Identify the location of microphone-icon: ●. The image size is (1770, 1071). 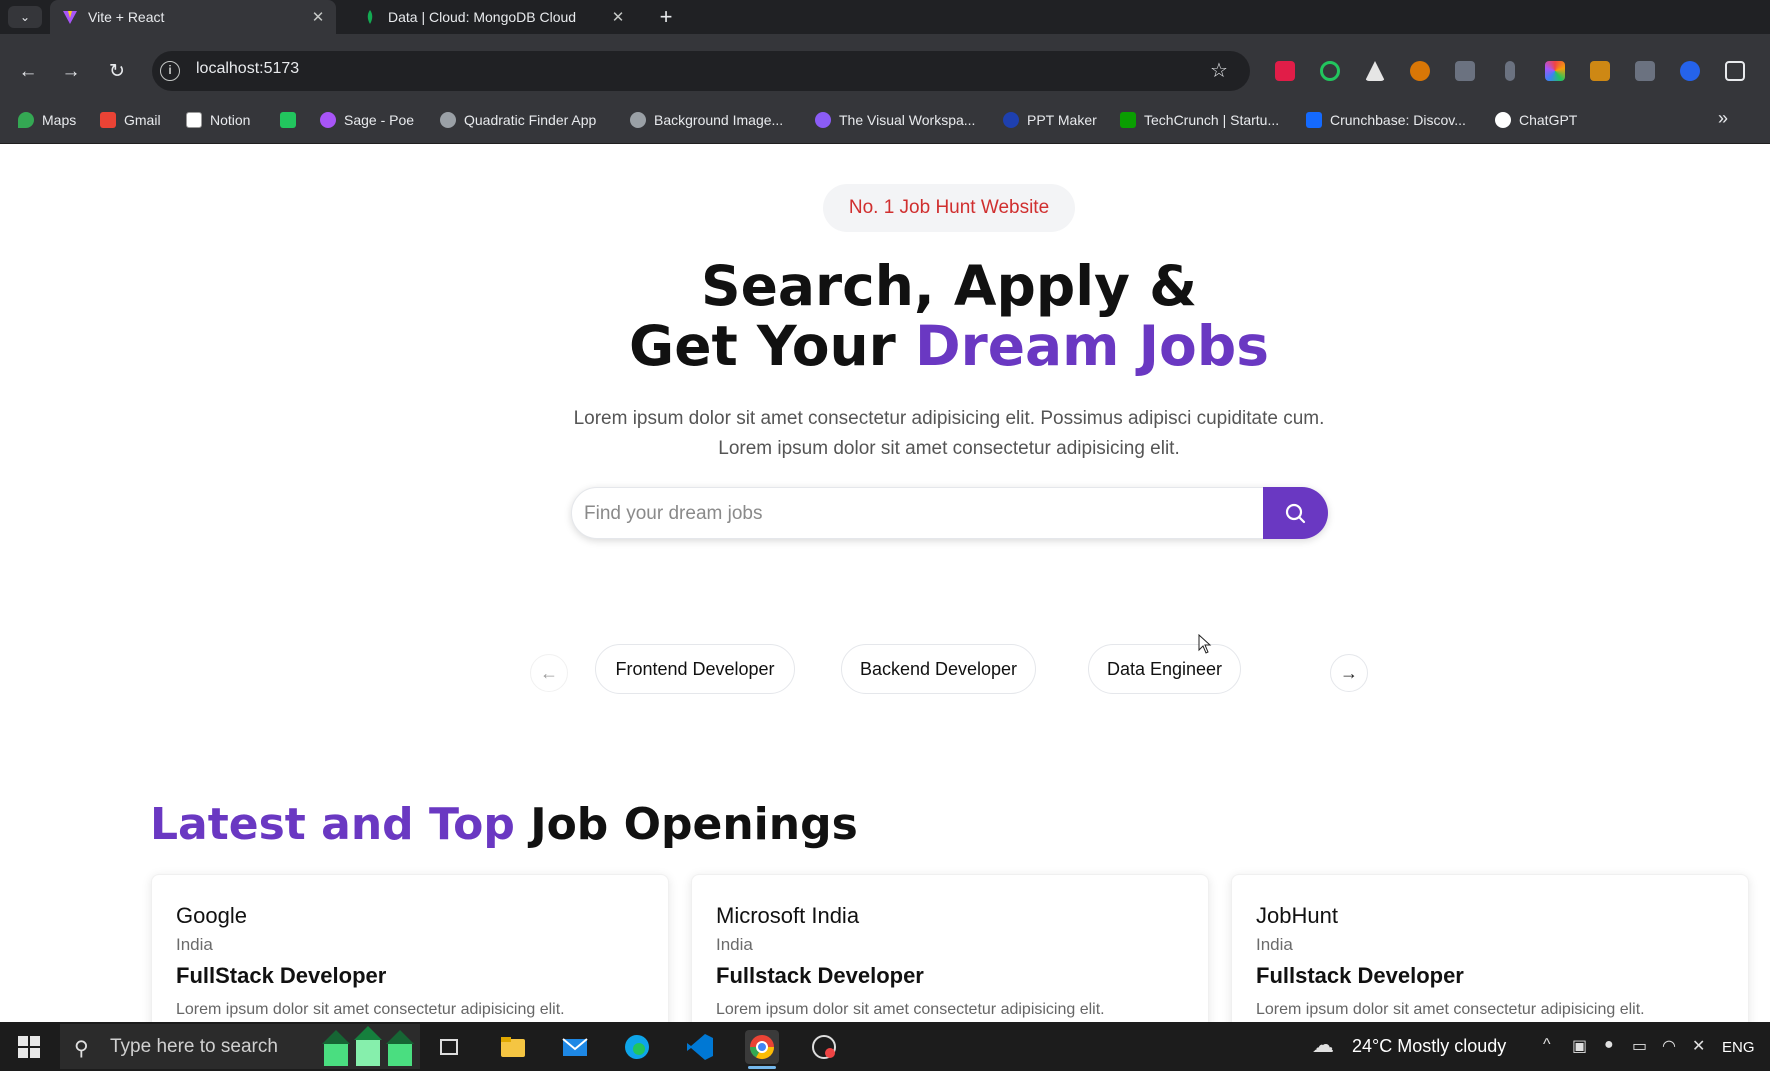
(1609, 1045).